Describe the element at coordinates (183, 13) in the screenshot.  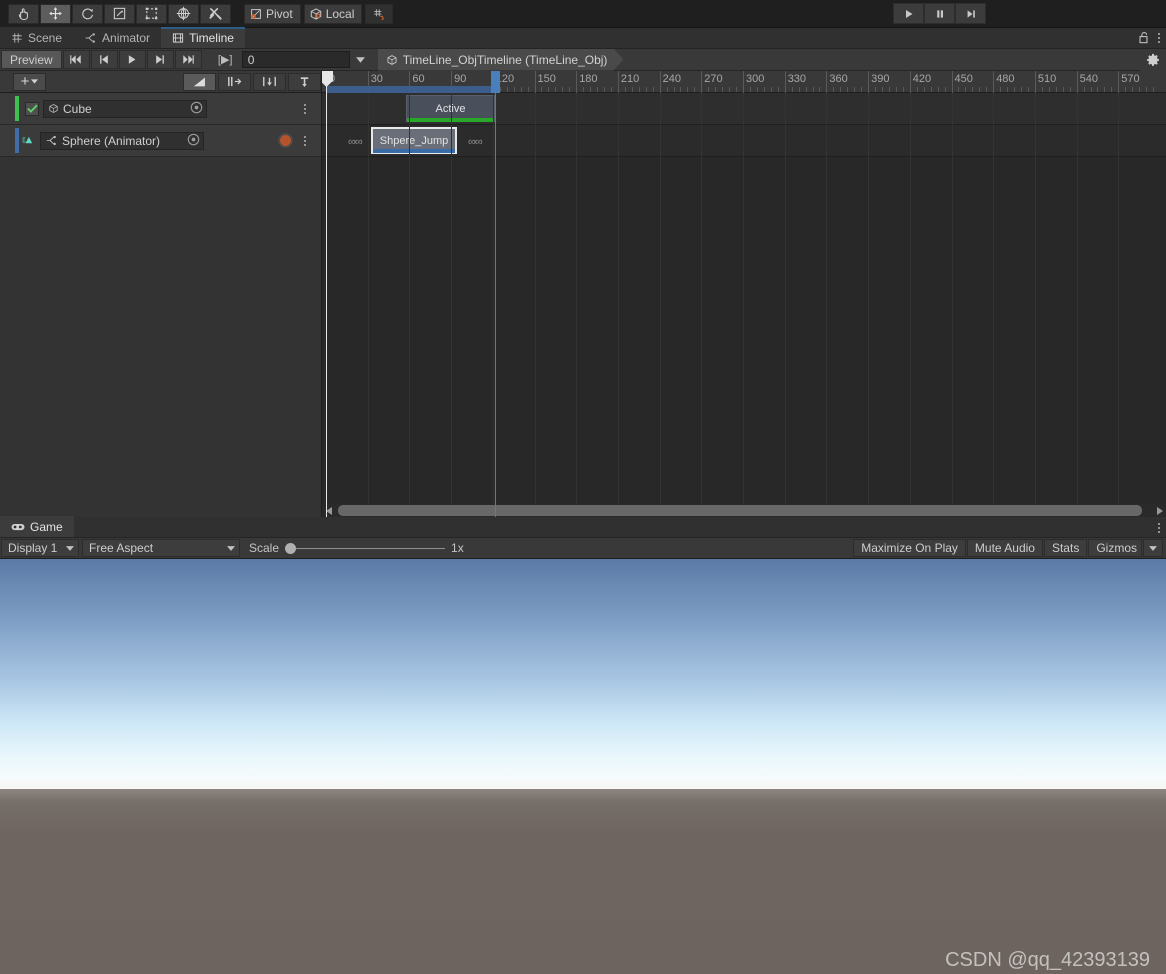
I see `transform-tool-button` at that location.